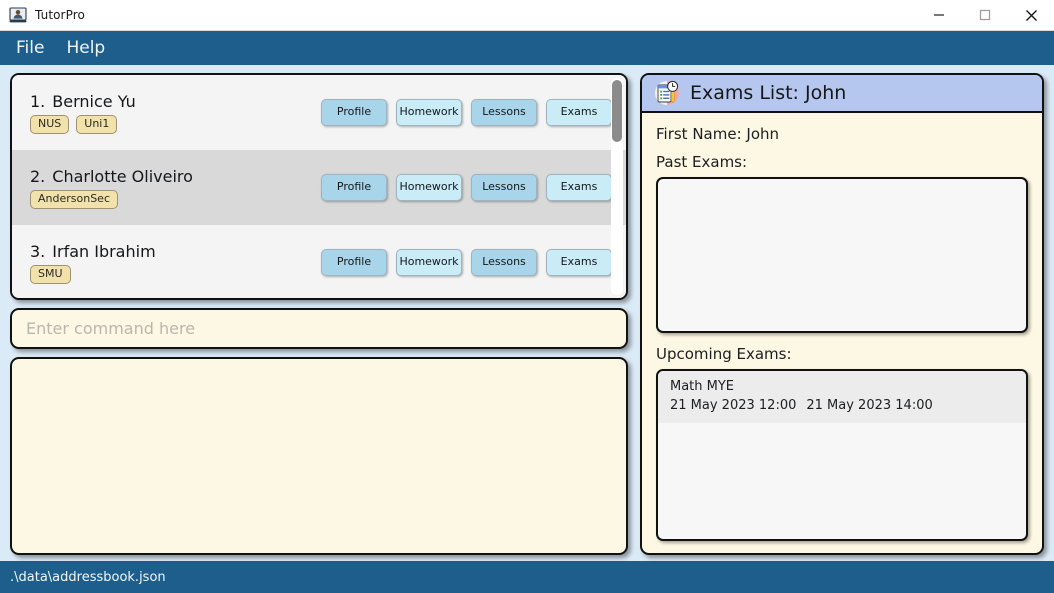 This screenshot has width=1054, height=593. I want to click on close-icon, so click(1031, 15).